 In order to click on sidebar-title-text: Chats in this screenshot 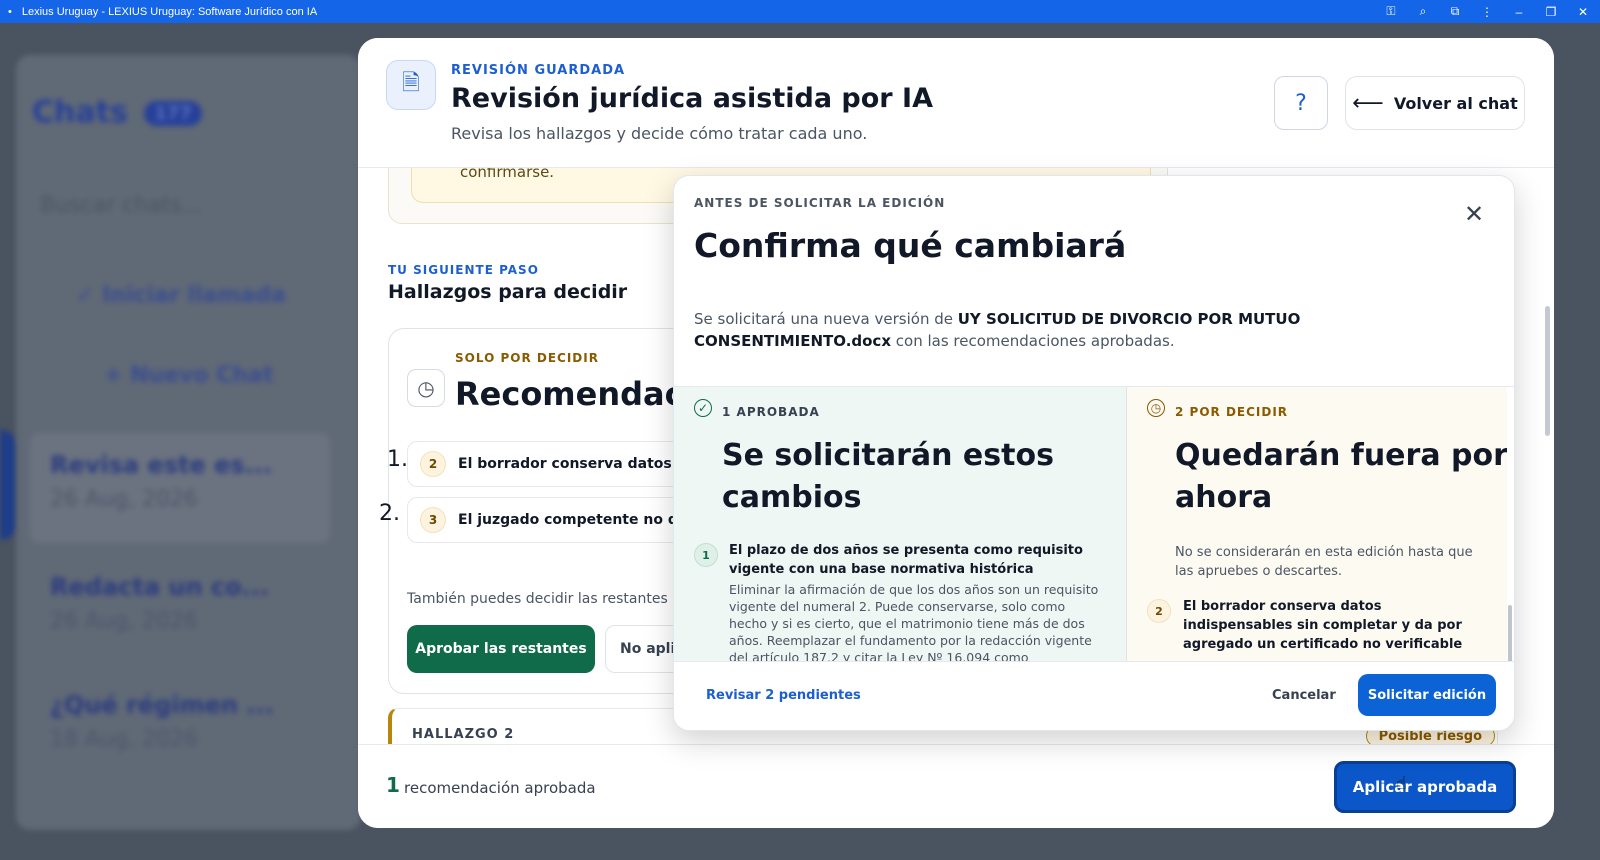, I will do `click(80, 112)`.